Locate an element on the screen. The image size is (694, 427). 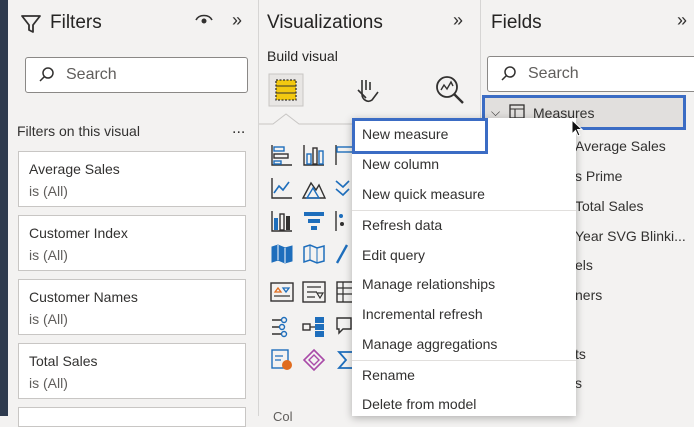
menu-item-edit-query: Edit query is located at coordinates (393, 255).